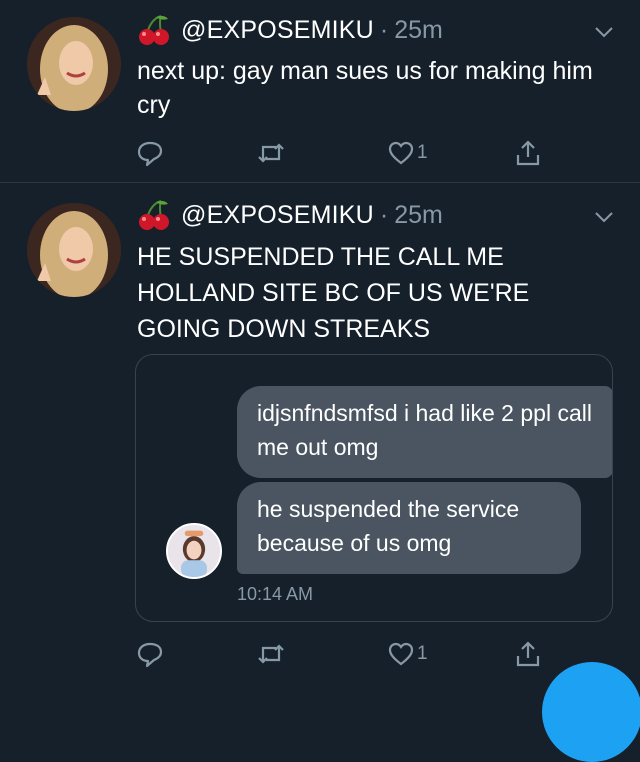 This screenshot has width=640, height=762. Describe the element at coordinates (194, 551) in the screenshot. I see `chat-avatar` at that location.